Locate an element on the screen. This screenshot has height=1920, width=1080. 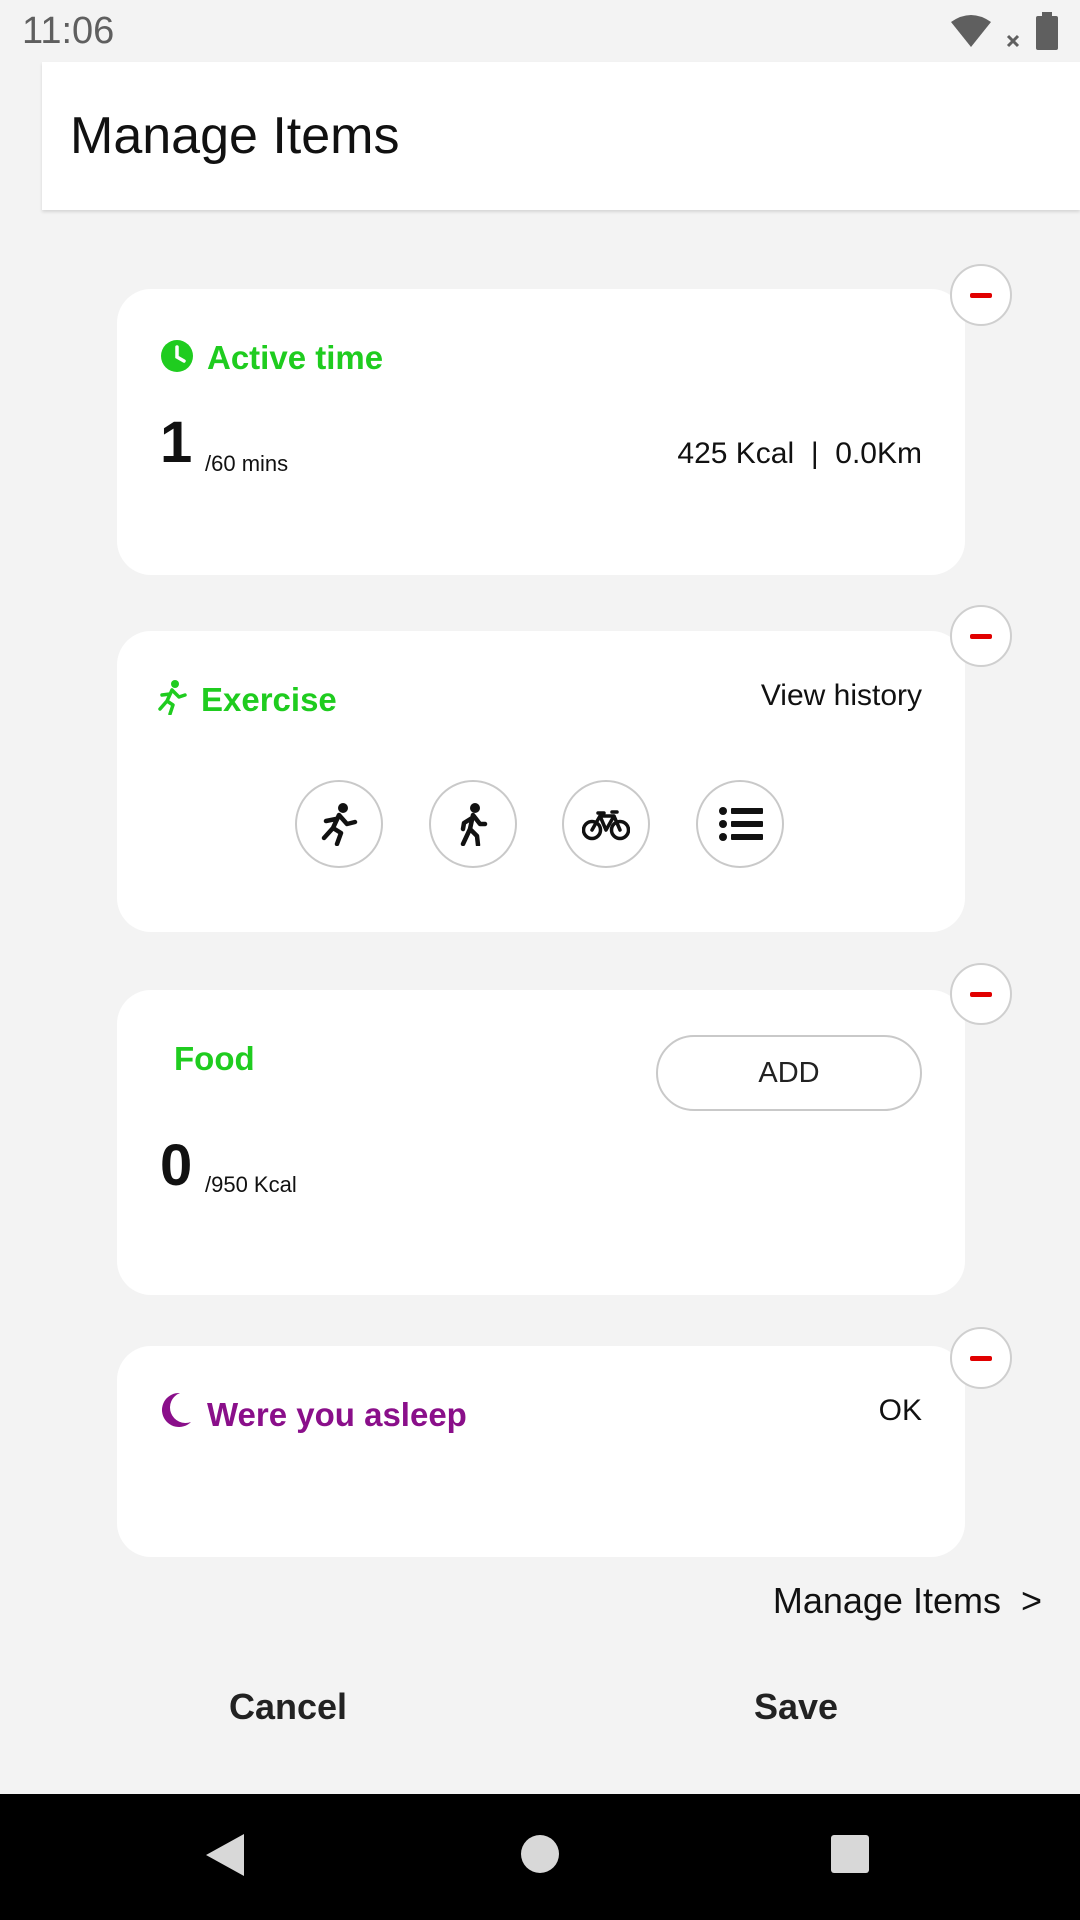
clock-icon is located at coordinates (177, 356).